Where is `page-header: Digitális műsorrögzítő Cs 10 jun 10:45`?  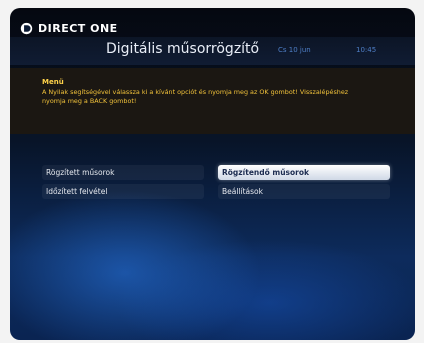 page-header: Digitális műsorrögzítő Cs 10 jun 10:45 is located at coordinates (212, 51).